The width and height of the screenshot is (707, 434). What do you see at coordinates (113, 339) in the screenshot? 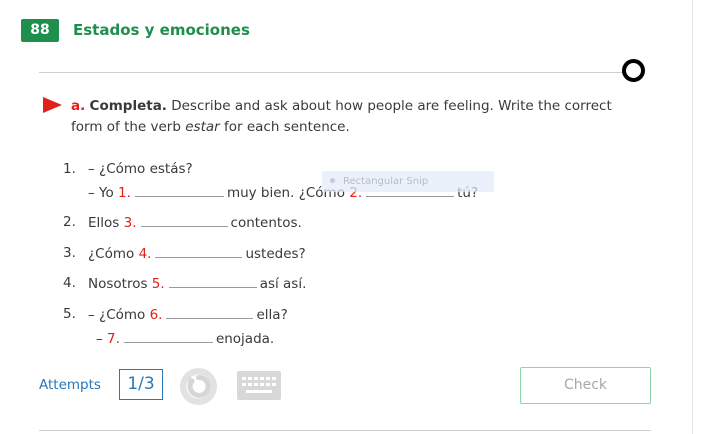
I see `blank-number: 7.` at bounding box center [113, 339].